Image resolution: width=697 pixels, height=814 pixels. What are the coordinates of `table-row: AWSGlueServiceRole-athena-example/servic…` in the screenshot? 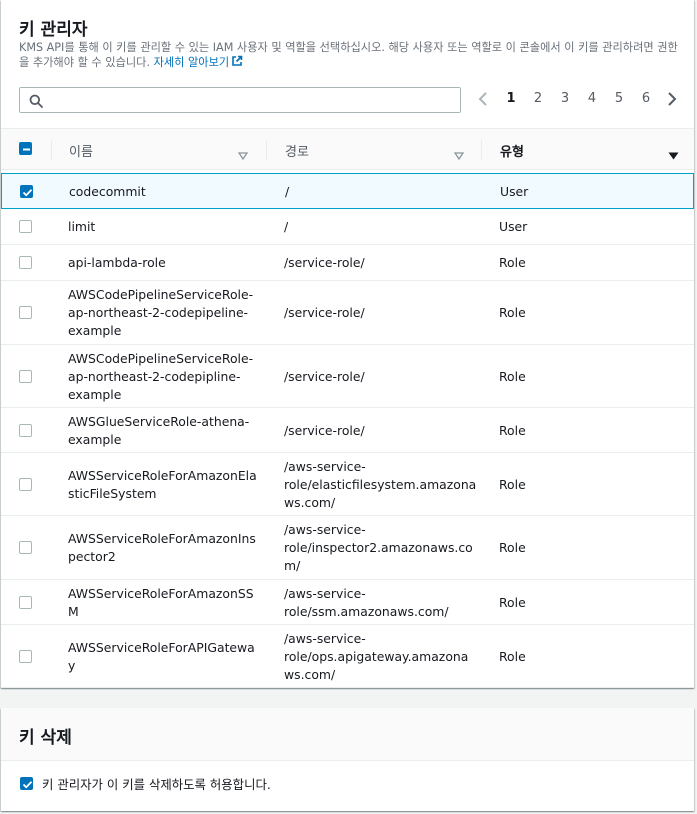 It's located at (347, 430).